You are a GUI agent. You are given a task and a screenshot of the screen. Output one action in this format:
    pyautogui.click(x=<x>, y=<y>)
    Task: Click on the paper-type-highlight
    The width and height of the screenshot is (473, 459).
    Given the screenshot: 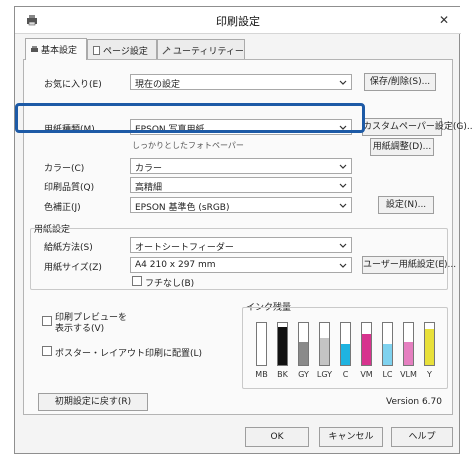 What is the action you would take?
    pyautogui.click(x=190, y=118)
    